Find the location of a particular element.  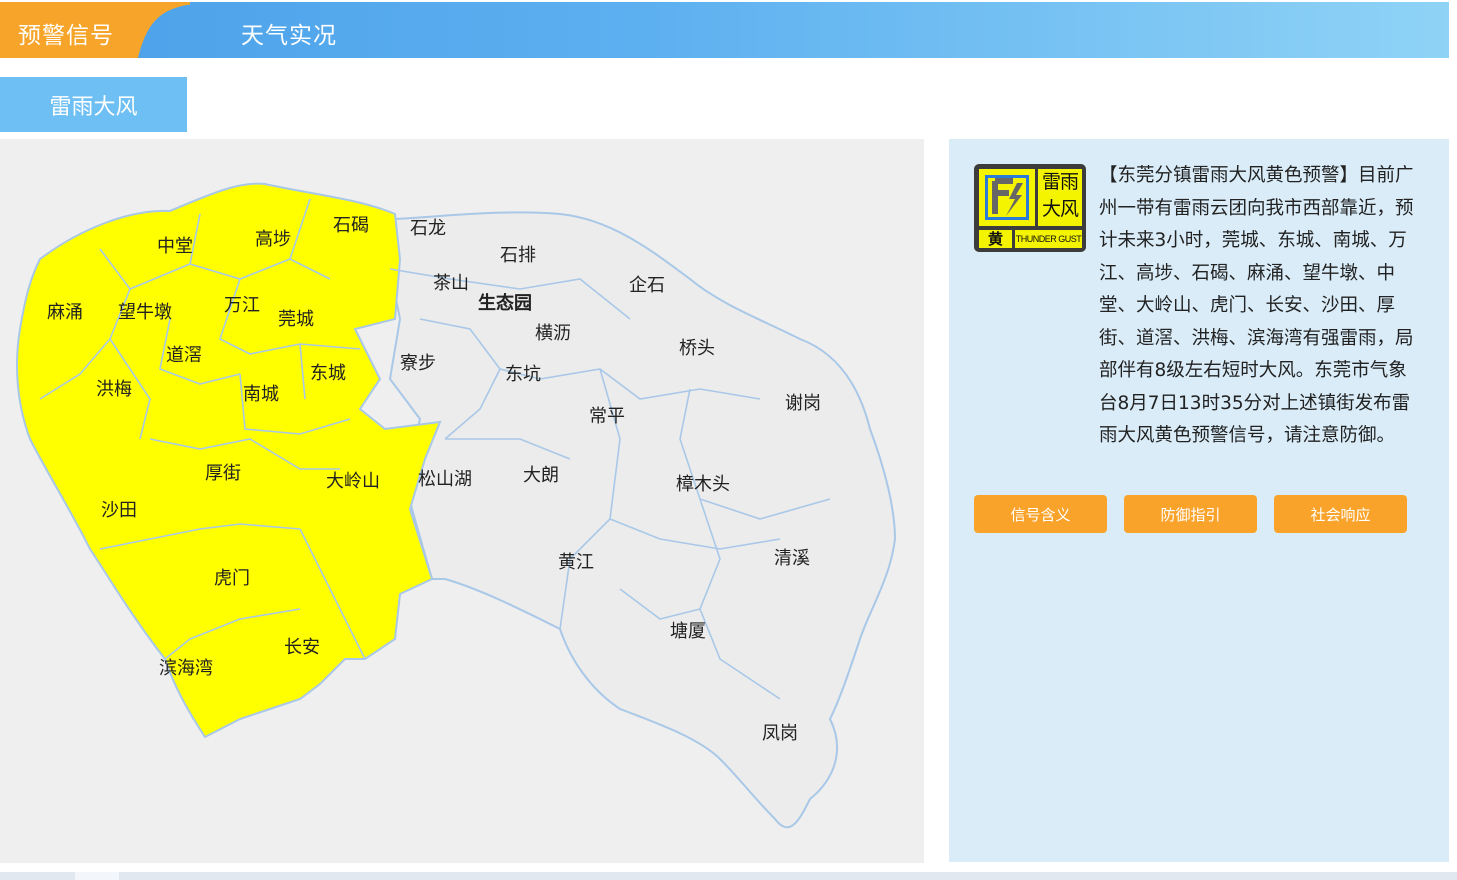

town-label-changan: 长安 is located at coordinates (302, 647).